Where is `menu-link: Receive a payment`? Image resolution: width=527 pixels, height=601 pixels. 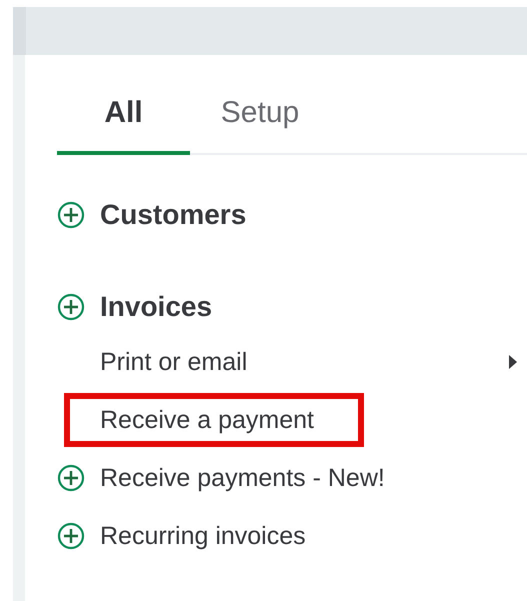
menu-link: Receive a payment is located at coordinates (207, 420).